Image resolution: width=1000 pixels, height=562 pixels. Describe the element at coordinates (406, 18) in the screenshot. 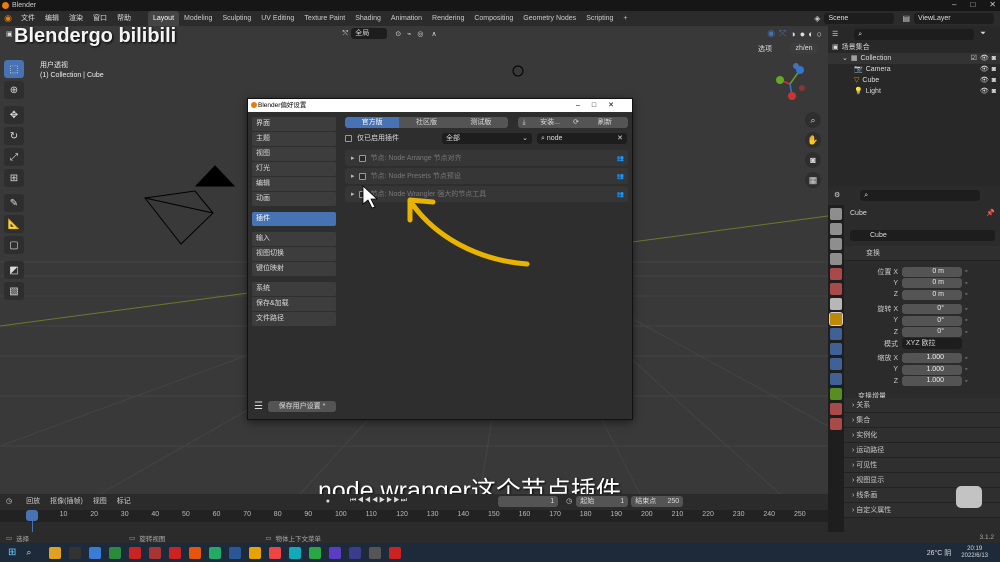

I see `workspace-tab-animation: Animation` at that location.